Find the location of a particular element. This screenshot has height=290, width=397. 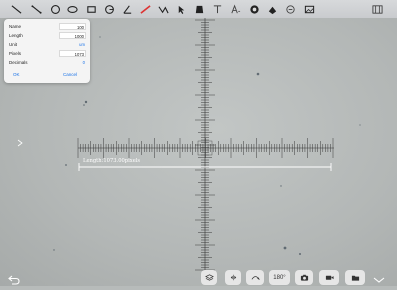

polyline-icon is located at coordinates (163, 9).